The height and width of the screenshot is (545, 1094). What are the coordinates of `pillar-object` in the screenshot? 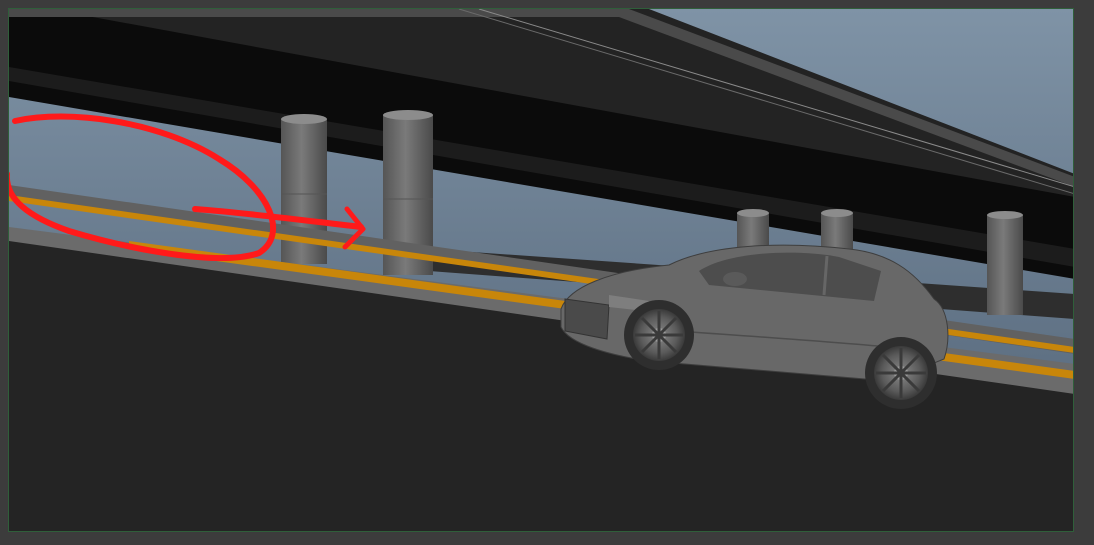 It's located at (1005, 263).